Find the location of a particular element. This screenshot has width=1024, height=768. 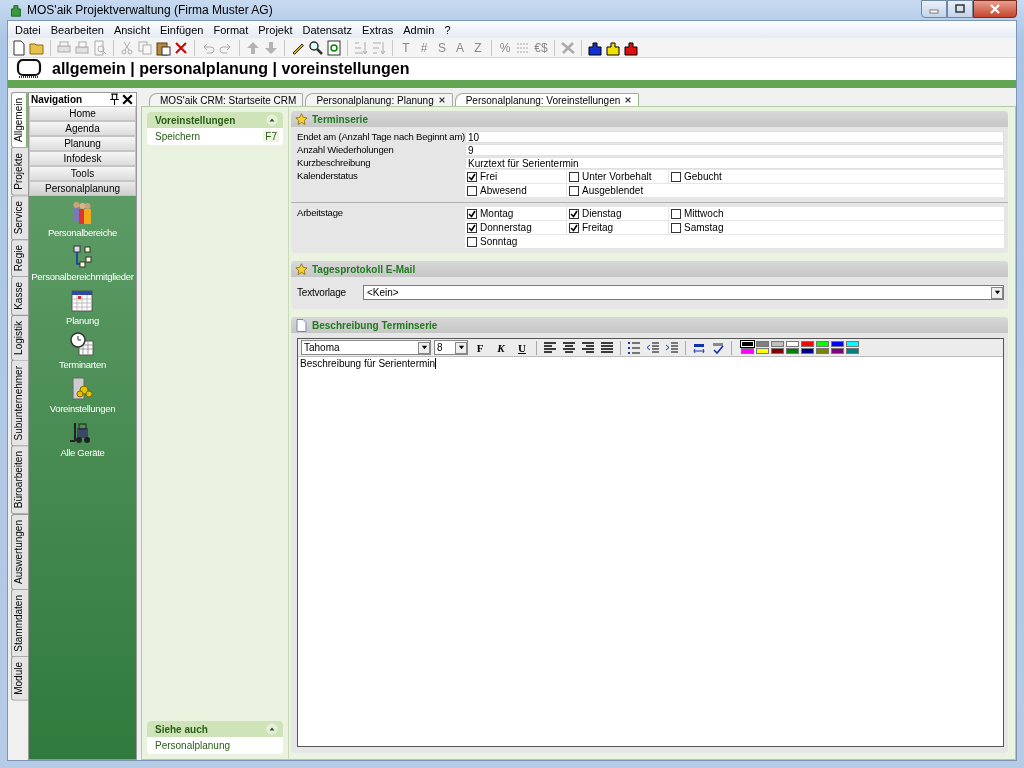

task-link: Speichern is located at coordinates (209, 136).